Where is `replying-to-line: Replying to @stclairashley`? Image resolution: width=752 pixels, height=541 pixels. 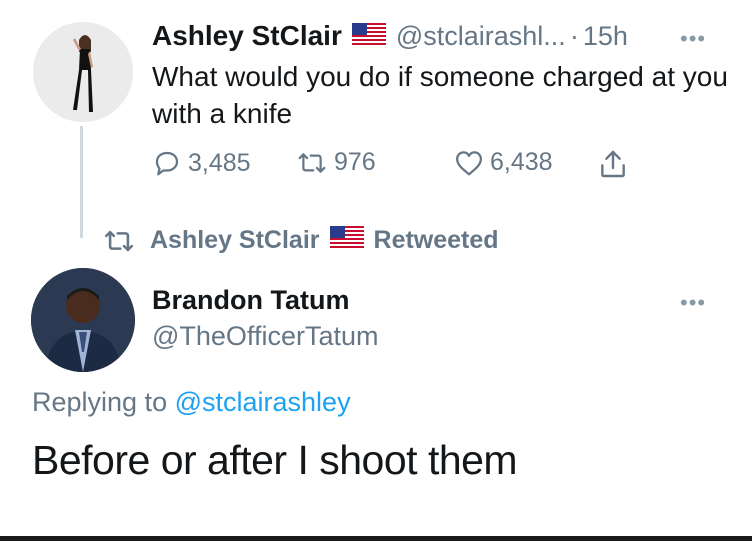
replying-to-line: Replying to @stclairashley is located at coordinates (191, 402).